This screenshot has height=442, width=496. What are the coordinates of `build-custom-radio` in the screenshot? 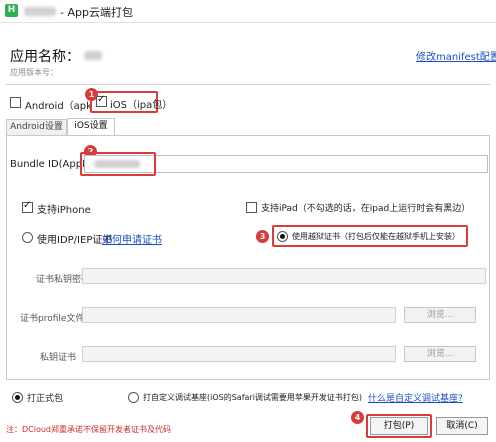 It's located at (133, 397).